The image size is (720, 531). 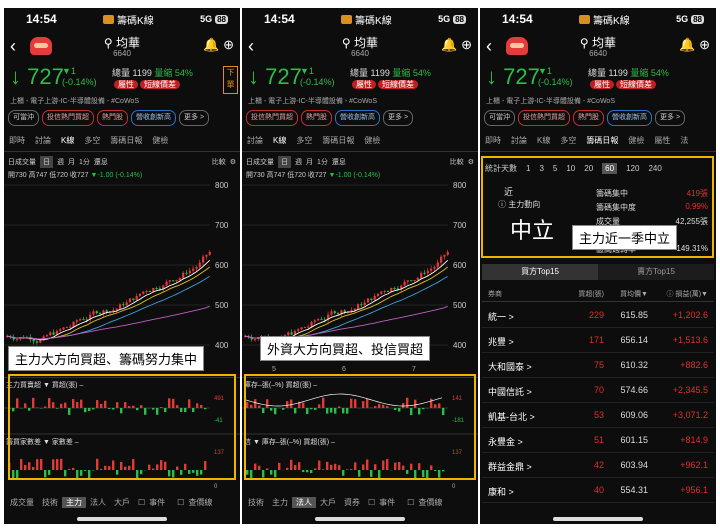 I want to click on tab-sell-top15: 賣方Top15, so click(x=656, y=272).